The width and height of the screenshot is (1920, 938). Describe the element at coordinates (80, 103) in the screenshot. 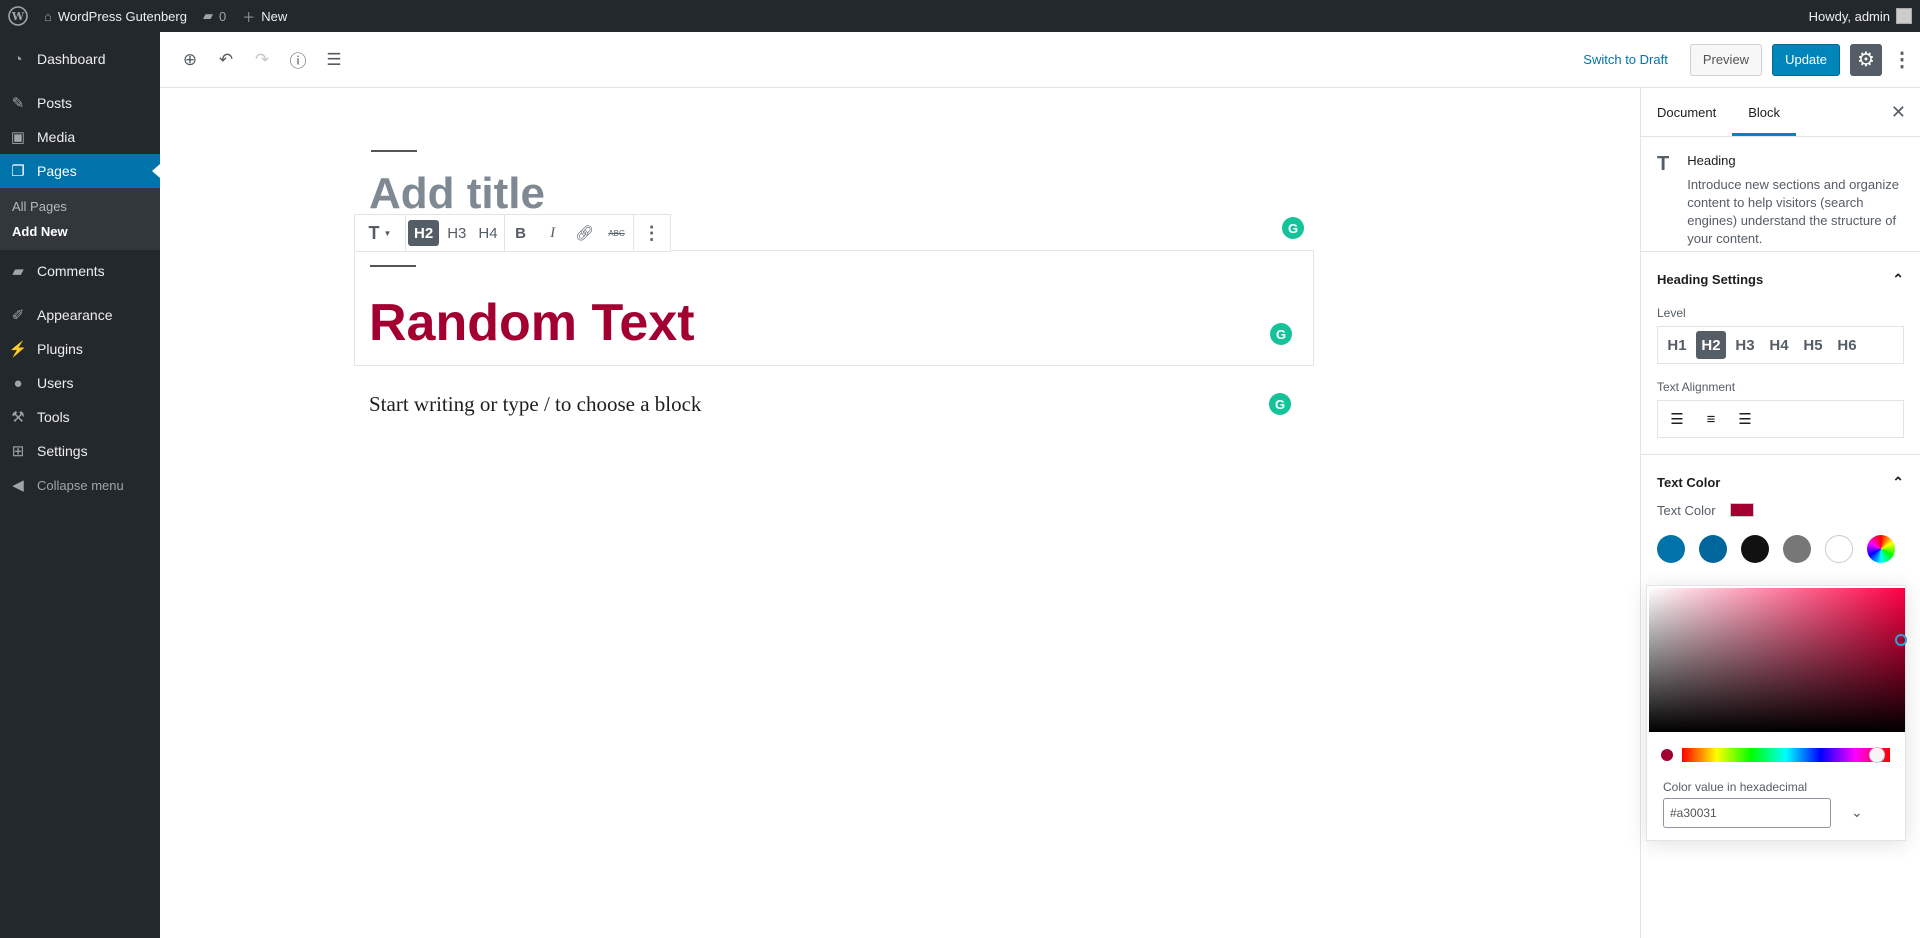

I see `sidebar-item-posts: ✎ Posts` at that location.